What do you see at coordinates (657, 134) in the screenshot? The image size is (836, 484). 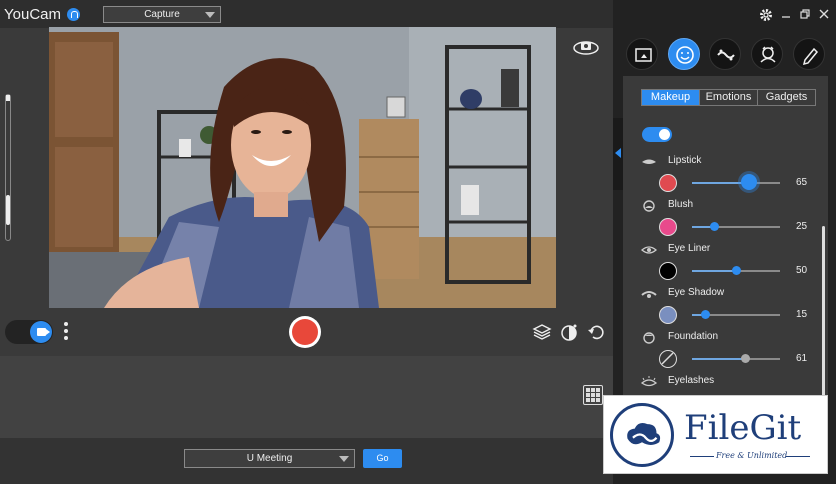 I see `makeup-enable-toggle` at bounding box center [657, 134].